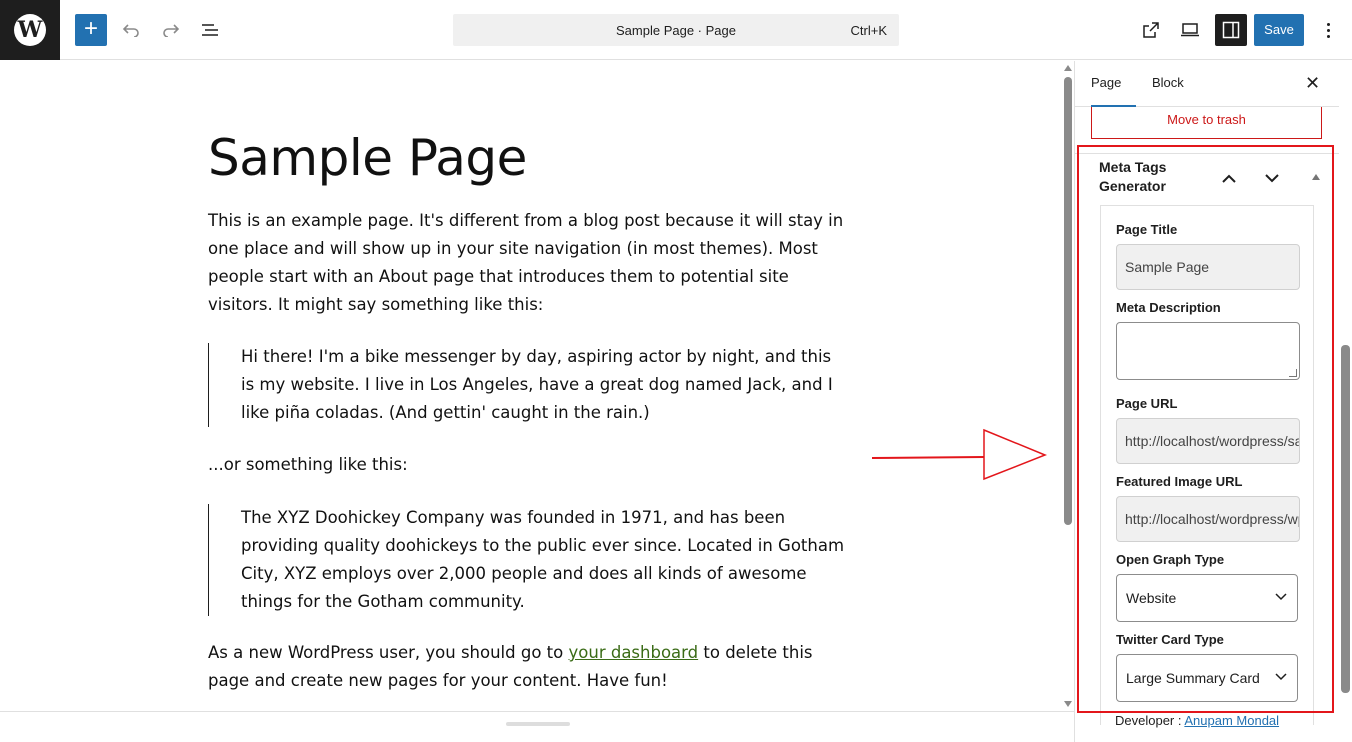 This screenshot has width=1352, height=742. I want to click on settings-toggle-button, so click(1231, 30).